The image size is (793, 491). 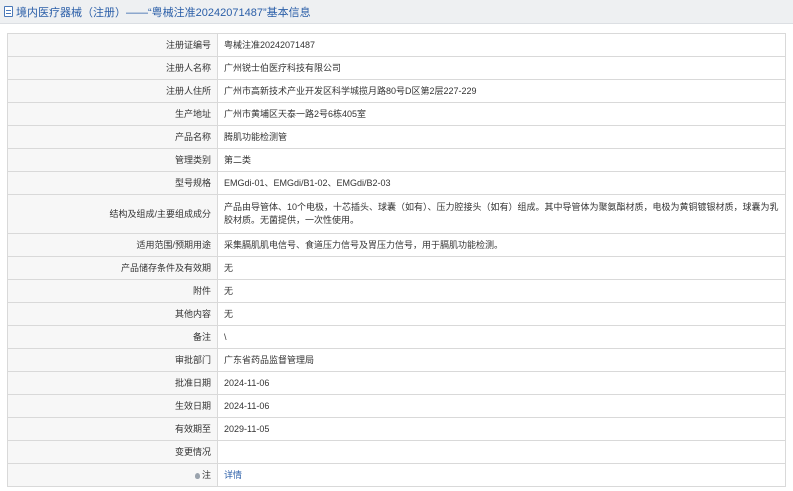 I want to click on table-row: 注册人名称 广州锐士伯医疗科技有限公司, so click(x=396, y=68).